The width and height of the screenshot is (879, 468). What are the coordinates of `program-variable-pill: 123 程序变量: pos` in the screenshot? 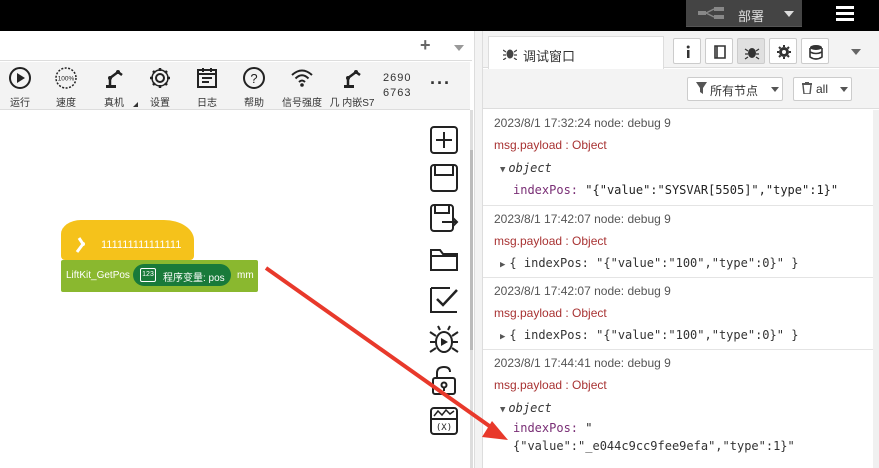 It's located at (182, 275).